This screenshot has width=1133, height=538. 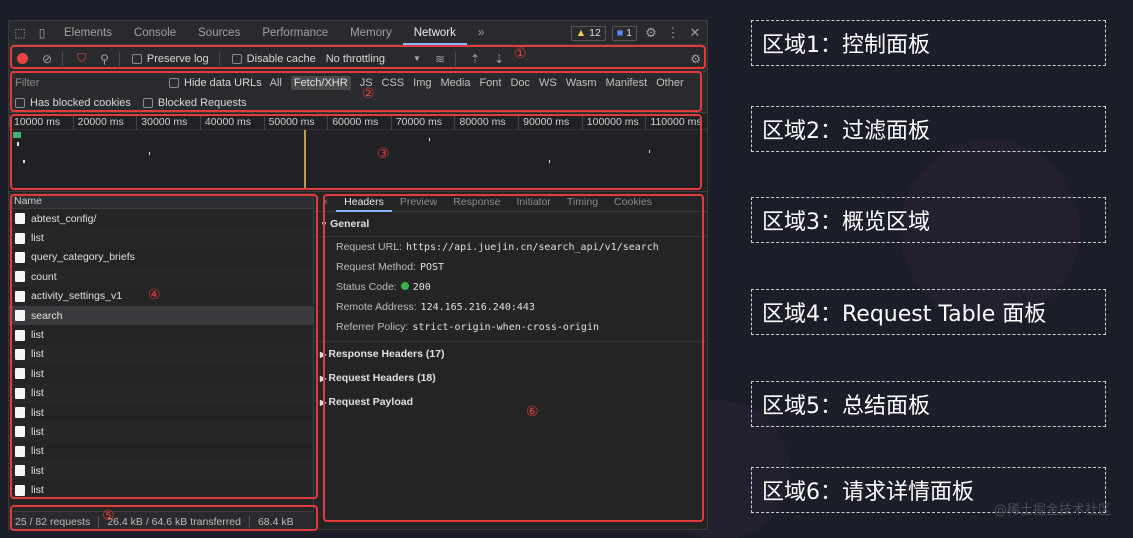 I want to click on status-code-value: 200, so click(x=421, y=287).